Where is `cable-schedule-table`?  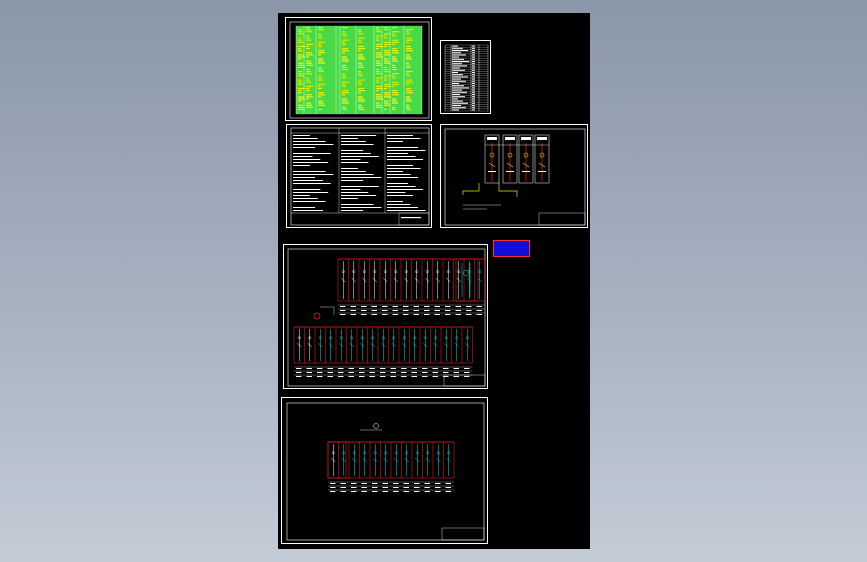 cable-schedule-table is located at coordinates (359, 70).